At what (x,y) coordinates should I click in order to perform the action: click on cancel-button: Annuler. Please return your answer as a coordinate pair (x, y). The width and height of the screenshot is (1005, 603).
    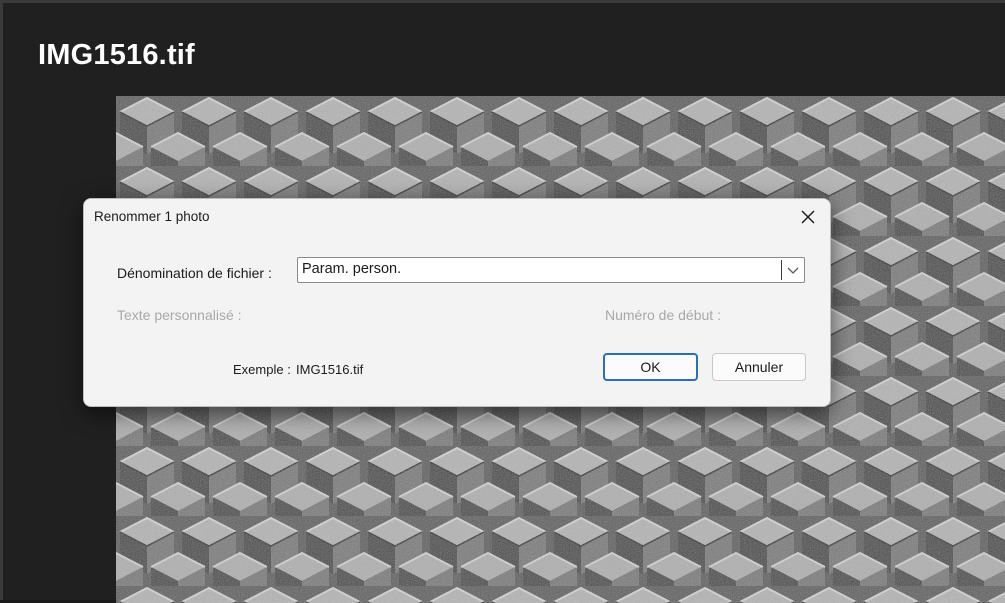
    Looking at the image, I should click on (759, 367).